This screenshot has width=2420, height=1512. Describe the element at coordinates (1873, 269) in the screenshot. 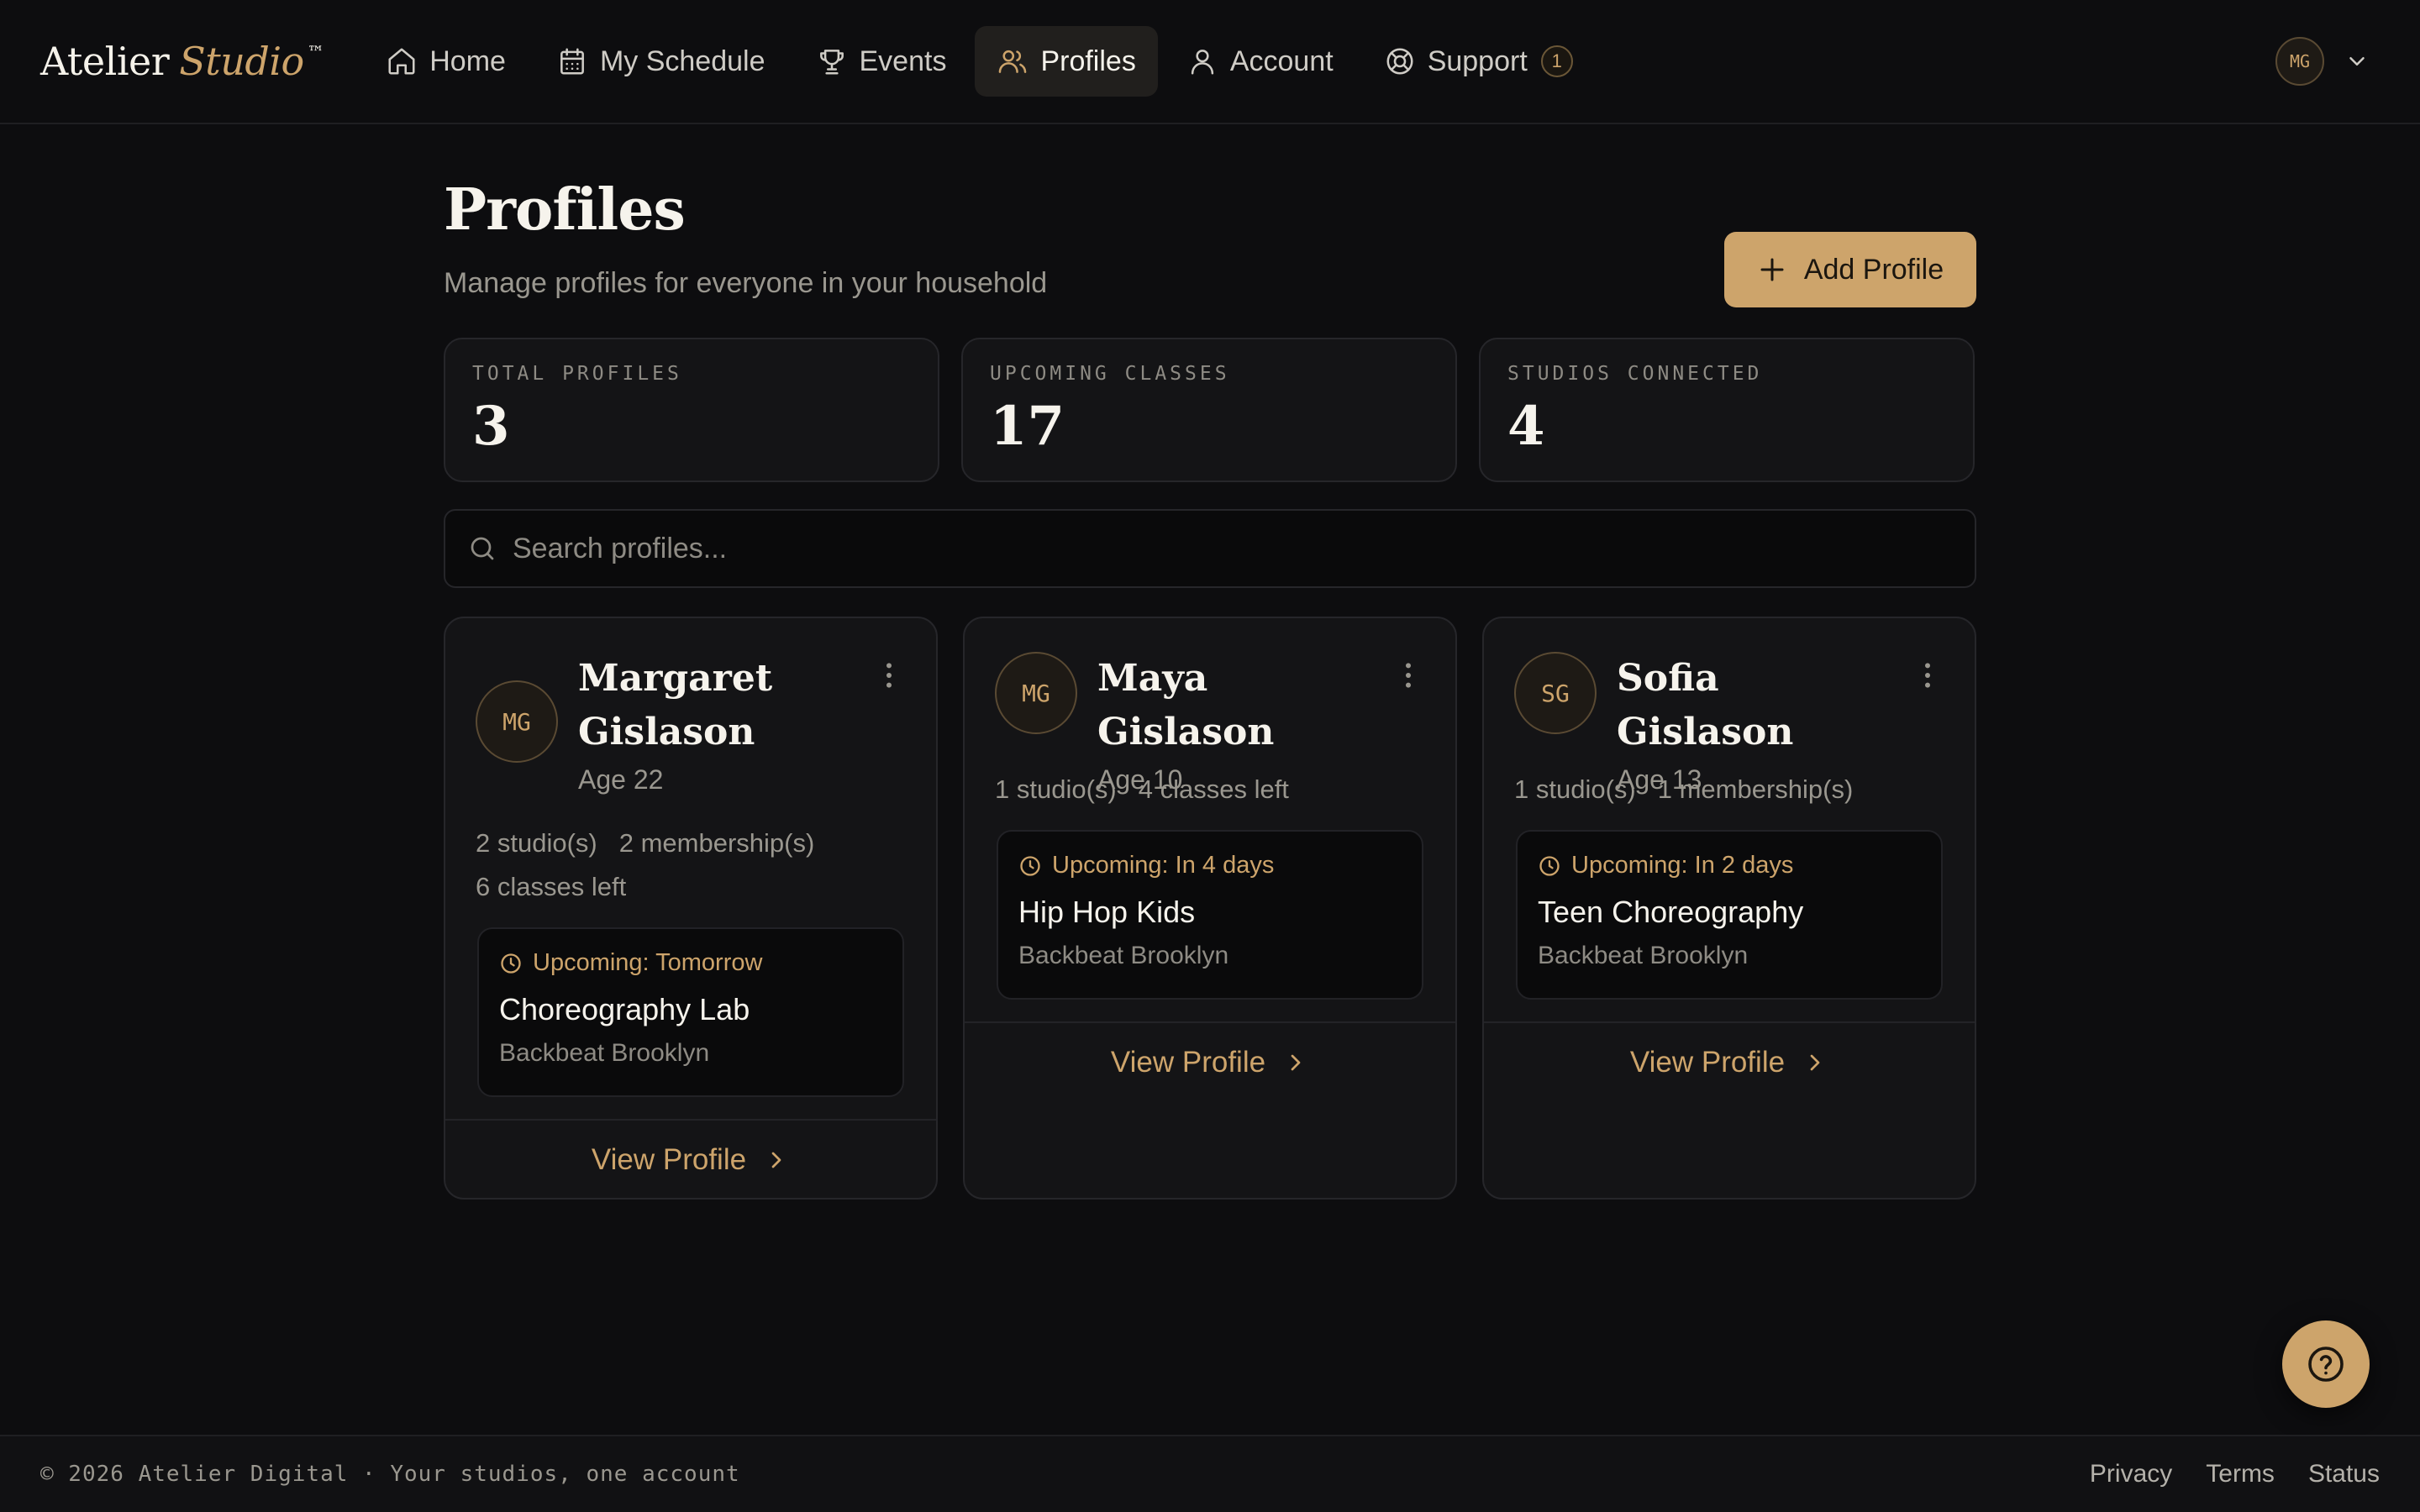

I see `add-profile-label: Add Profile` at that location.